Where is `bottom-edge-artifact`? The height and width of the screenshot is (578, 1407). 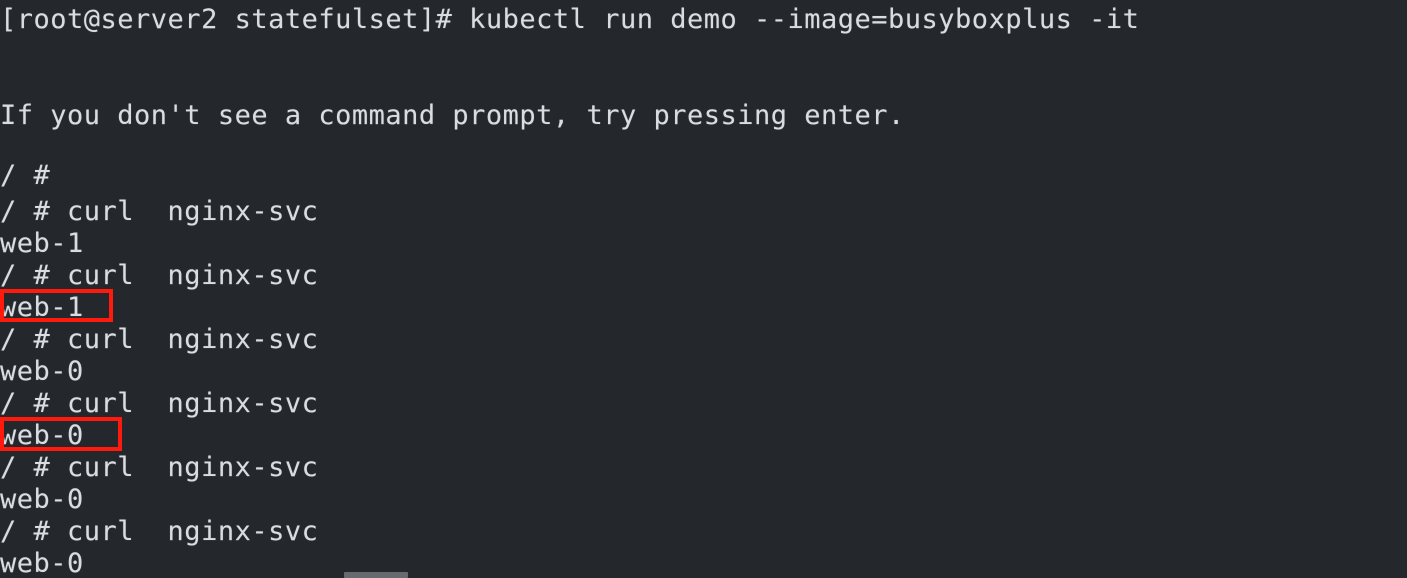 bottom-edge-artifact is located at coordinates (376, 575).